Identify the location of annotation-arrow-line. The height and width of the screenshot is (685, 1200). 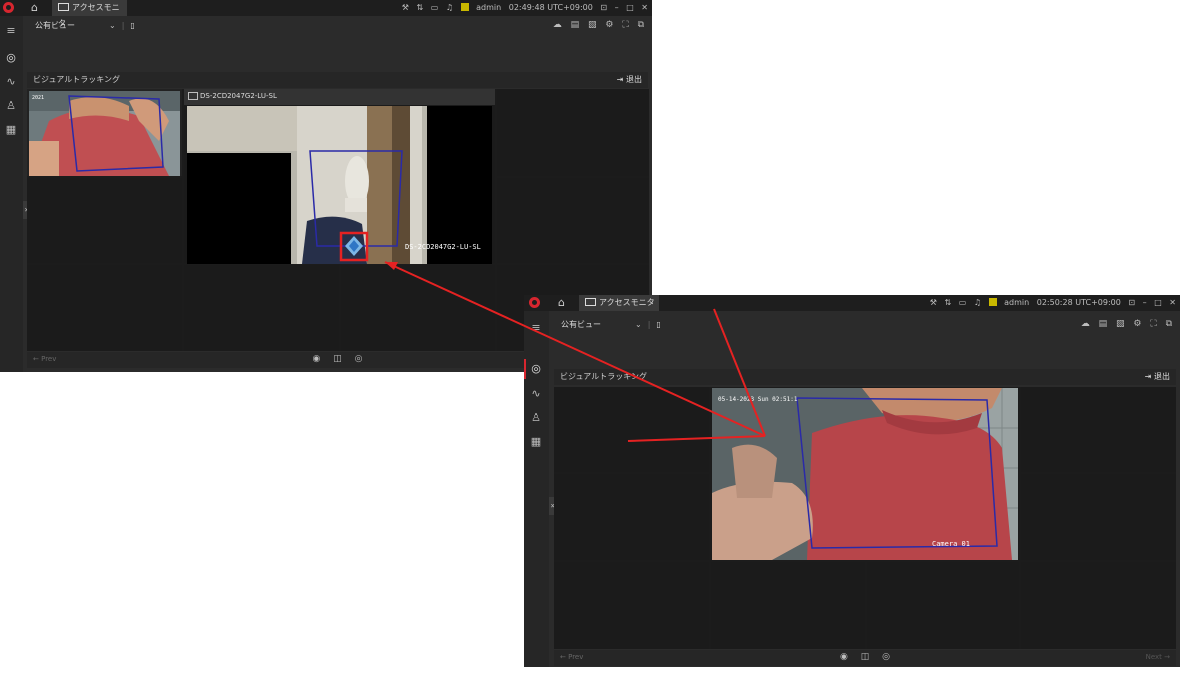
(575, 349).